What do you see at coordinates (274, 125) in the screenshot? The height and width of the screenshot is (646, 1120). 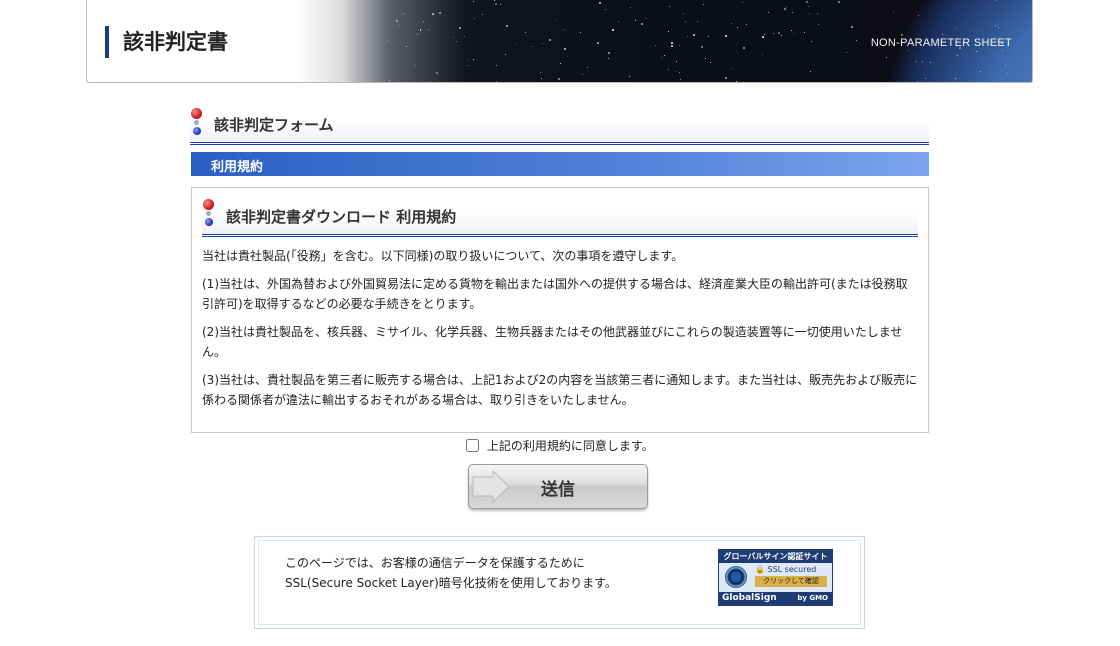 I see `form-heading-text: 該非判定フォーム` at bounding box center [274, 125].